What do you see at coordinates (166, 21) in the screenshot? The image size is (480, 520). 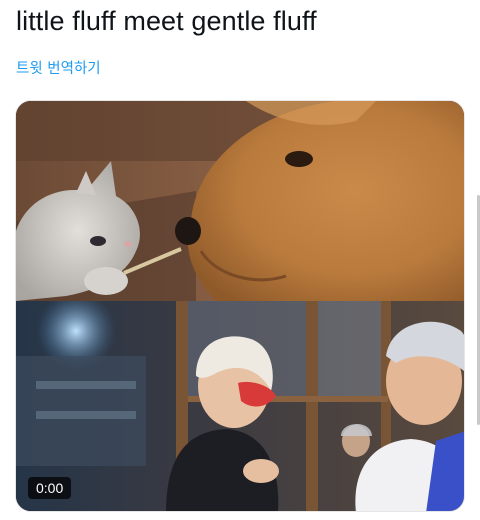 I see `tweet-text: little fluff meet gentle fluff` at bounding box center [166, 21].